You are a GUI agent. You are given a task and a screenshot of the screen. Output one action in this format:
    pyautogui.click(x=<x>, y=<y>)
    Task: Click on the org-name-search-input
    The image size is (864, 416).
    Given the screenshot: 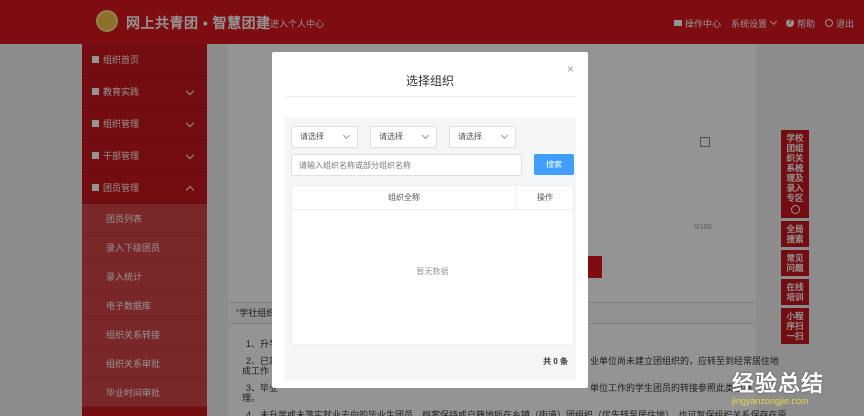 What is the action you would take?
    pyautogui.click(x=406, y=165)
    